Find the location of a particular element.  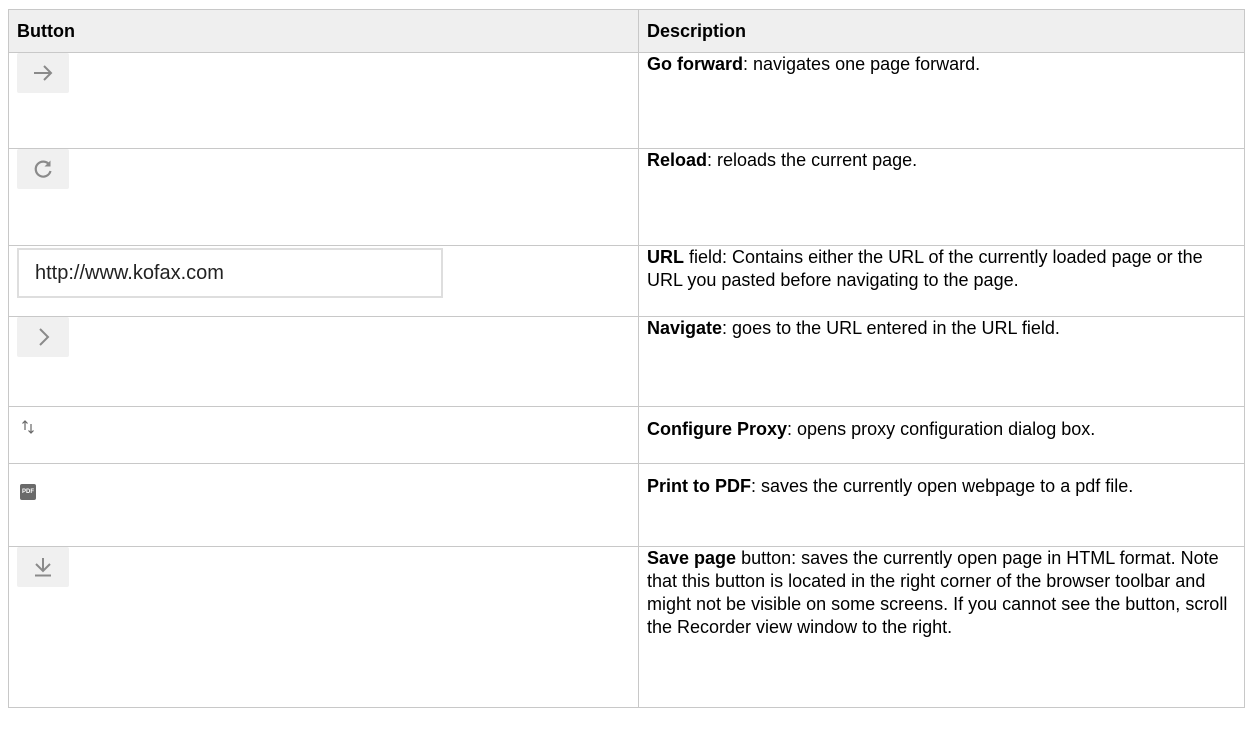

description-term: Configure Proxy is located at coordinates (717, 429).